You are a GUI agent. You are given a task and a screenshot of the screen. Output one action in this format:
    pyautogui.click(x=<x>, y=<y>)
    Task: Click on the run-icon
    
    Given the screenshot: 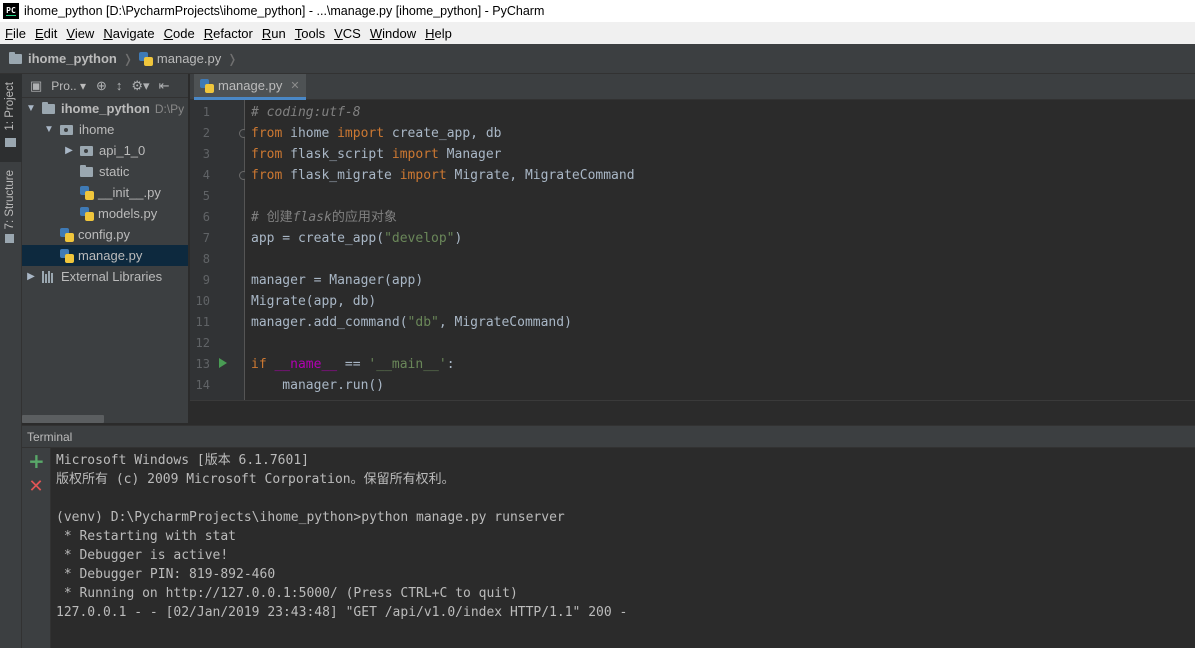 What is the action you would take?
    pyautogui.click(x=223, y=363)
    